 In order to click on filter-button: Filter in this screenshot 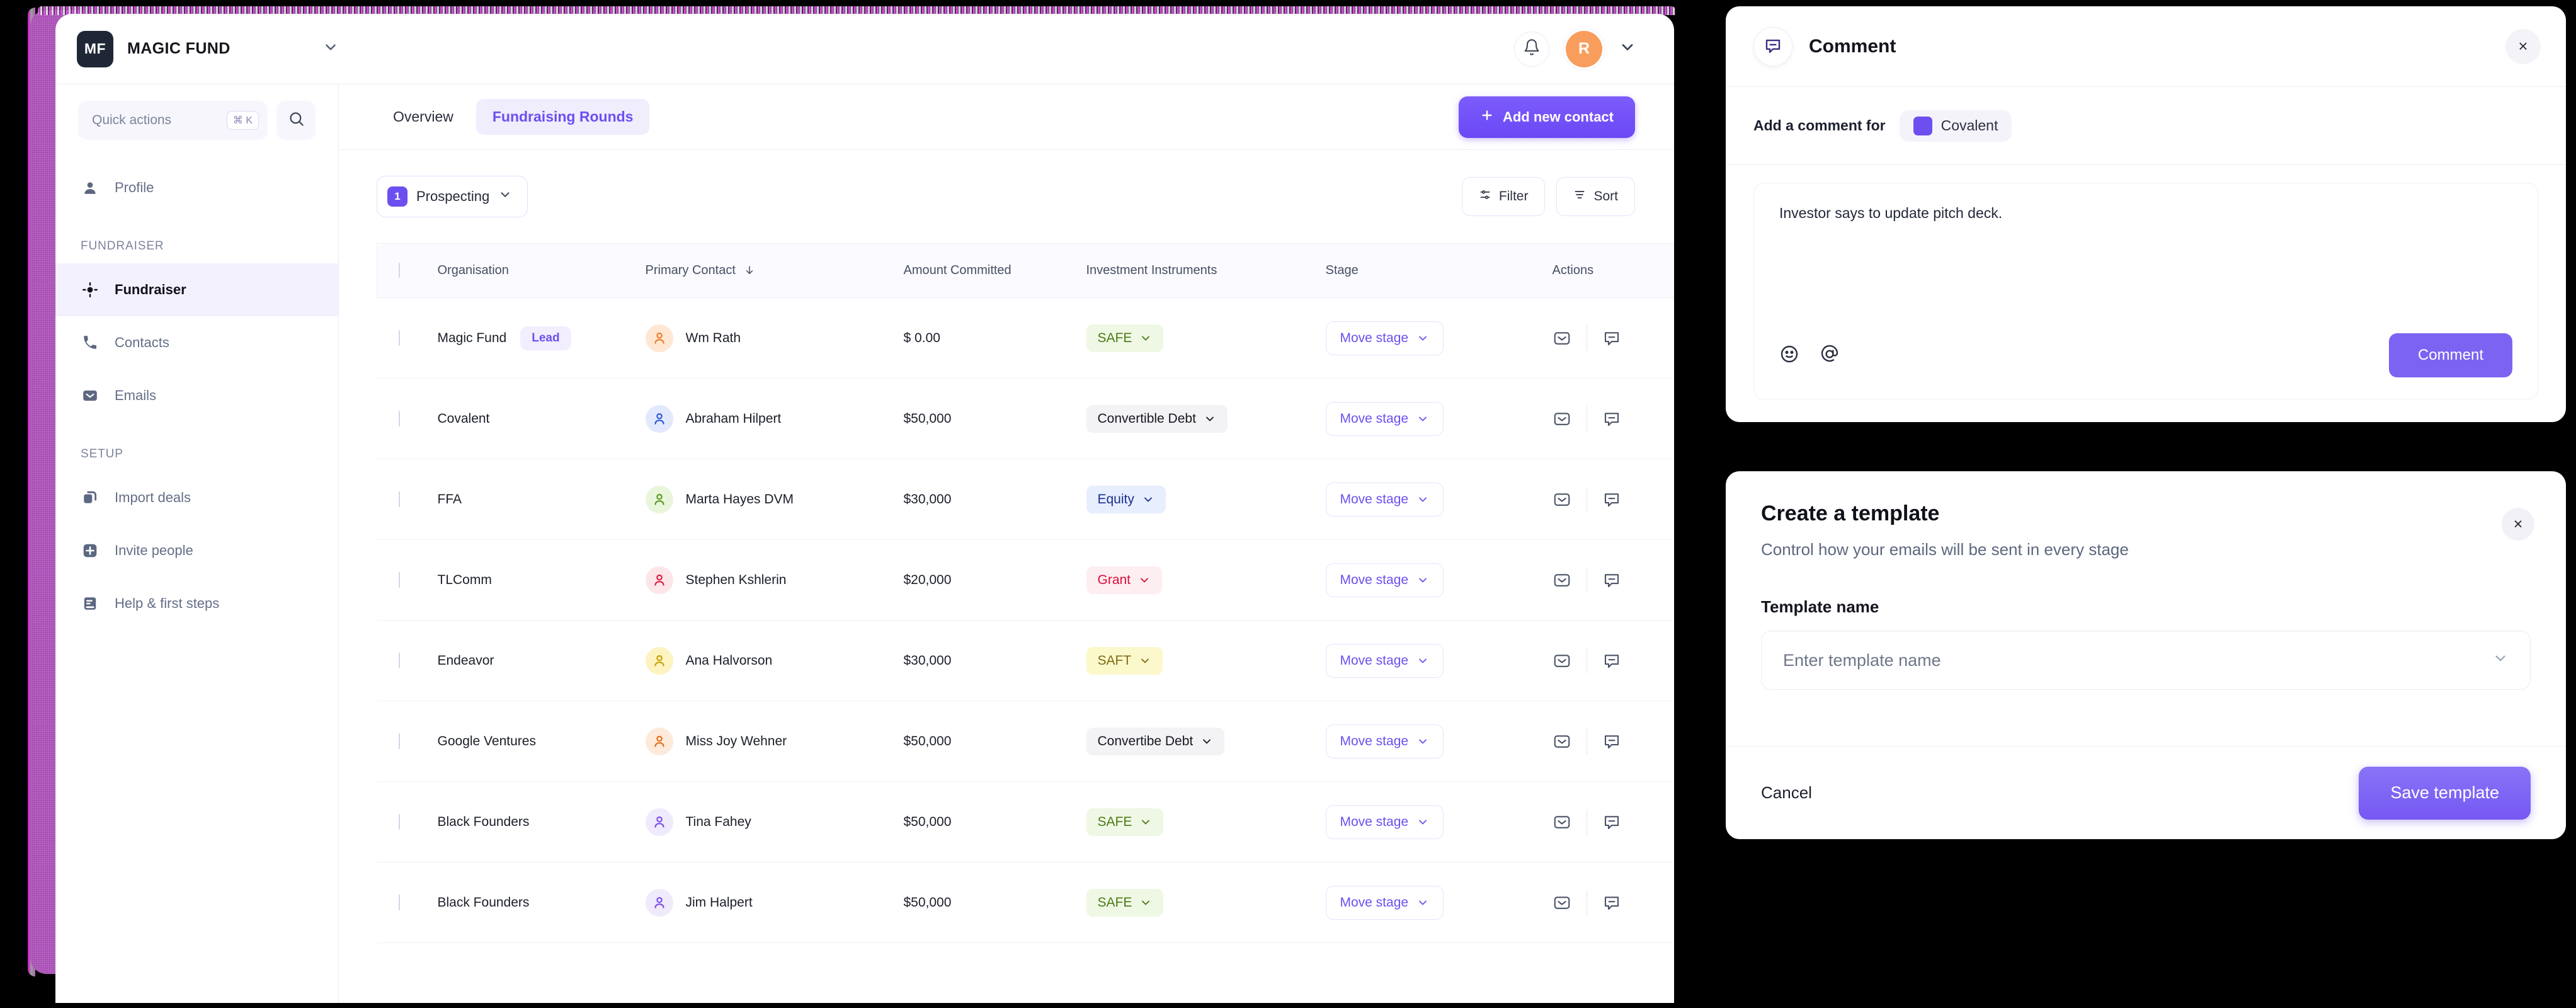, I will do `click(1503, 196)`.